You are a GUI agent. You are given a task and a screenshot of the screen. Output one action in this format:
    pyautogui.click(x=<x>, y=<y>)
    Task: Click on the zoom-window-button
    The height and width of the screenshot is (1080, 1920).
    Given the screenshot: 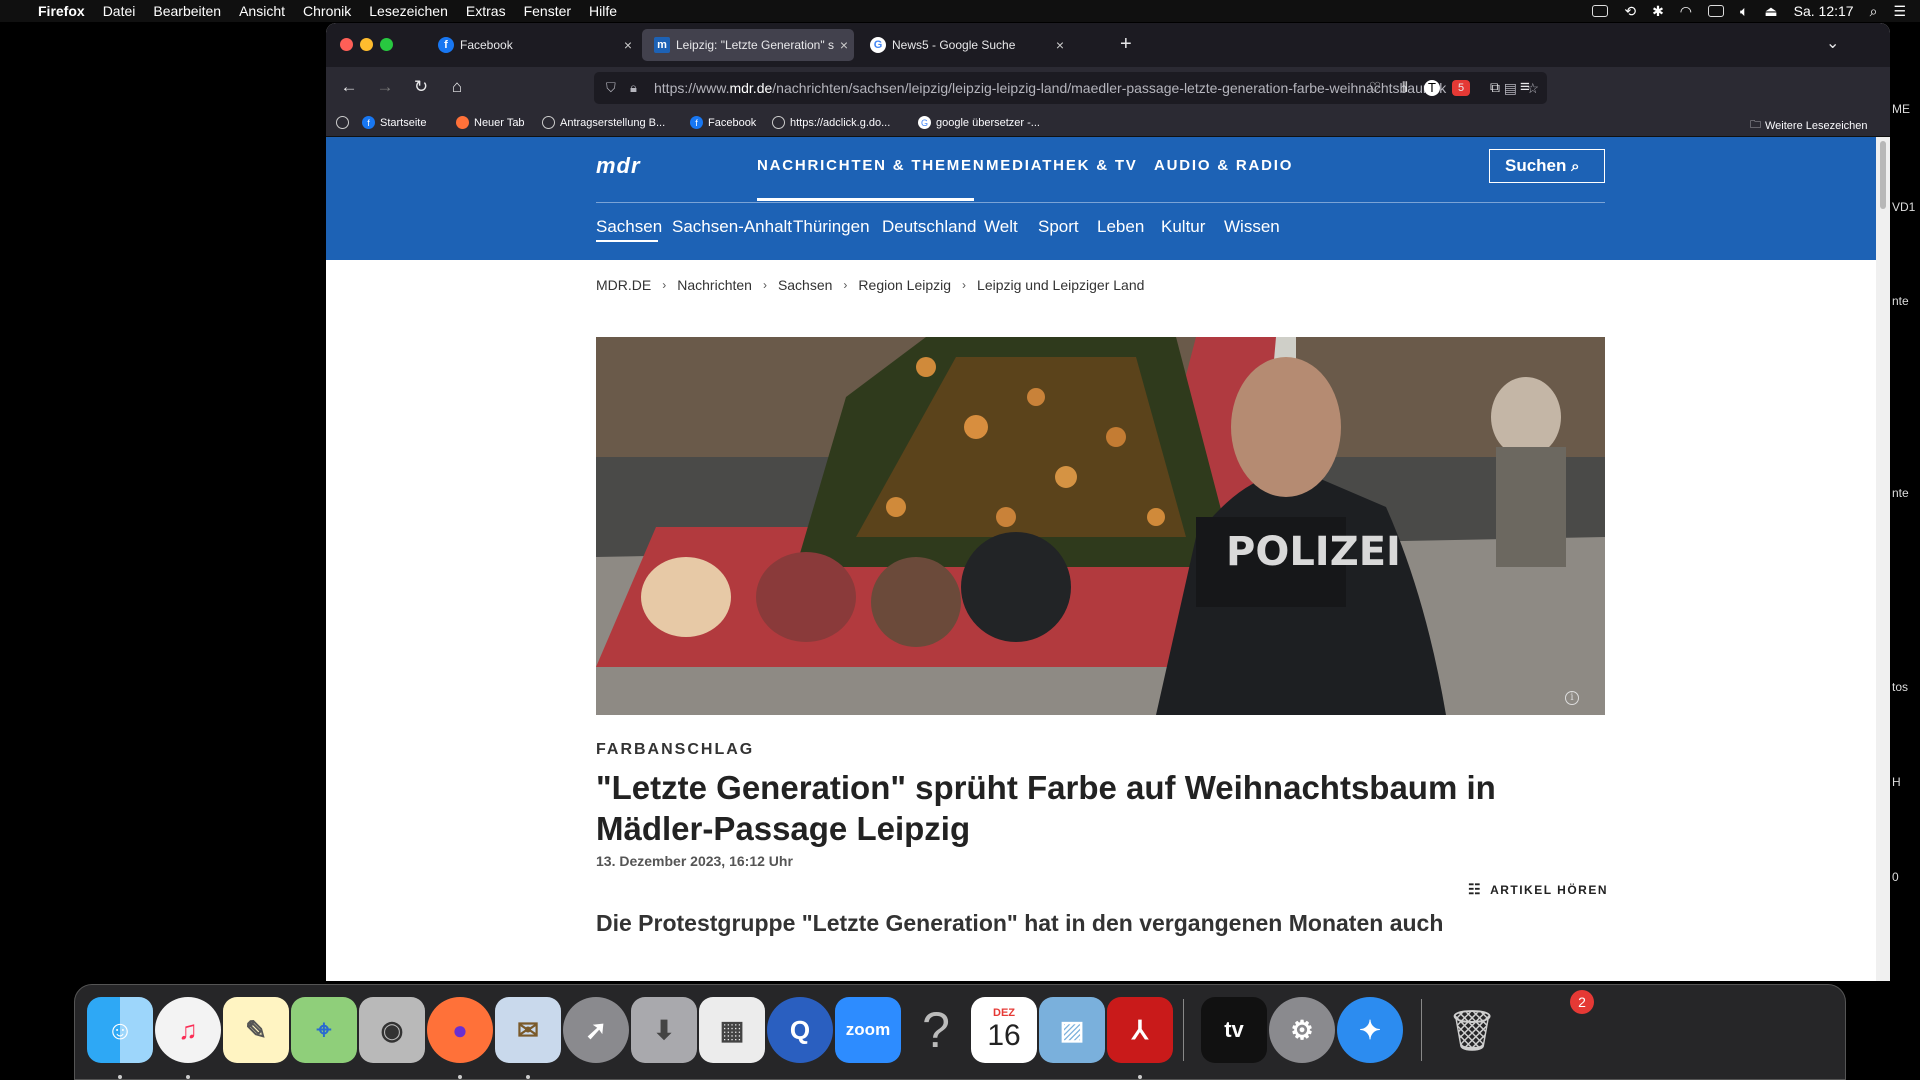 What is the action you would take?
    pyautogui.click(x=386, y=44)
    